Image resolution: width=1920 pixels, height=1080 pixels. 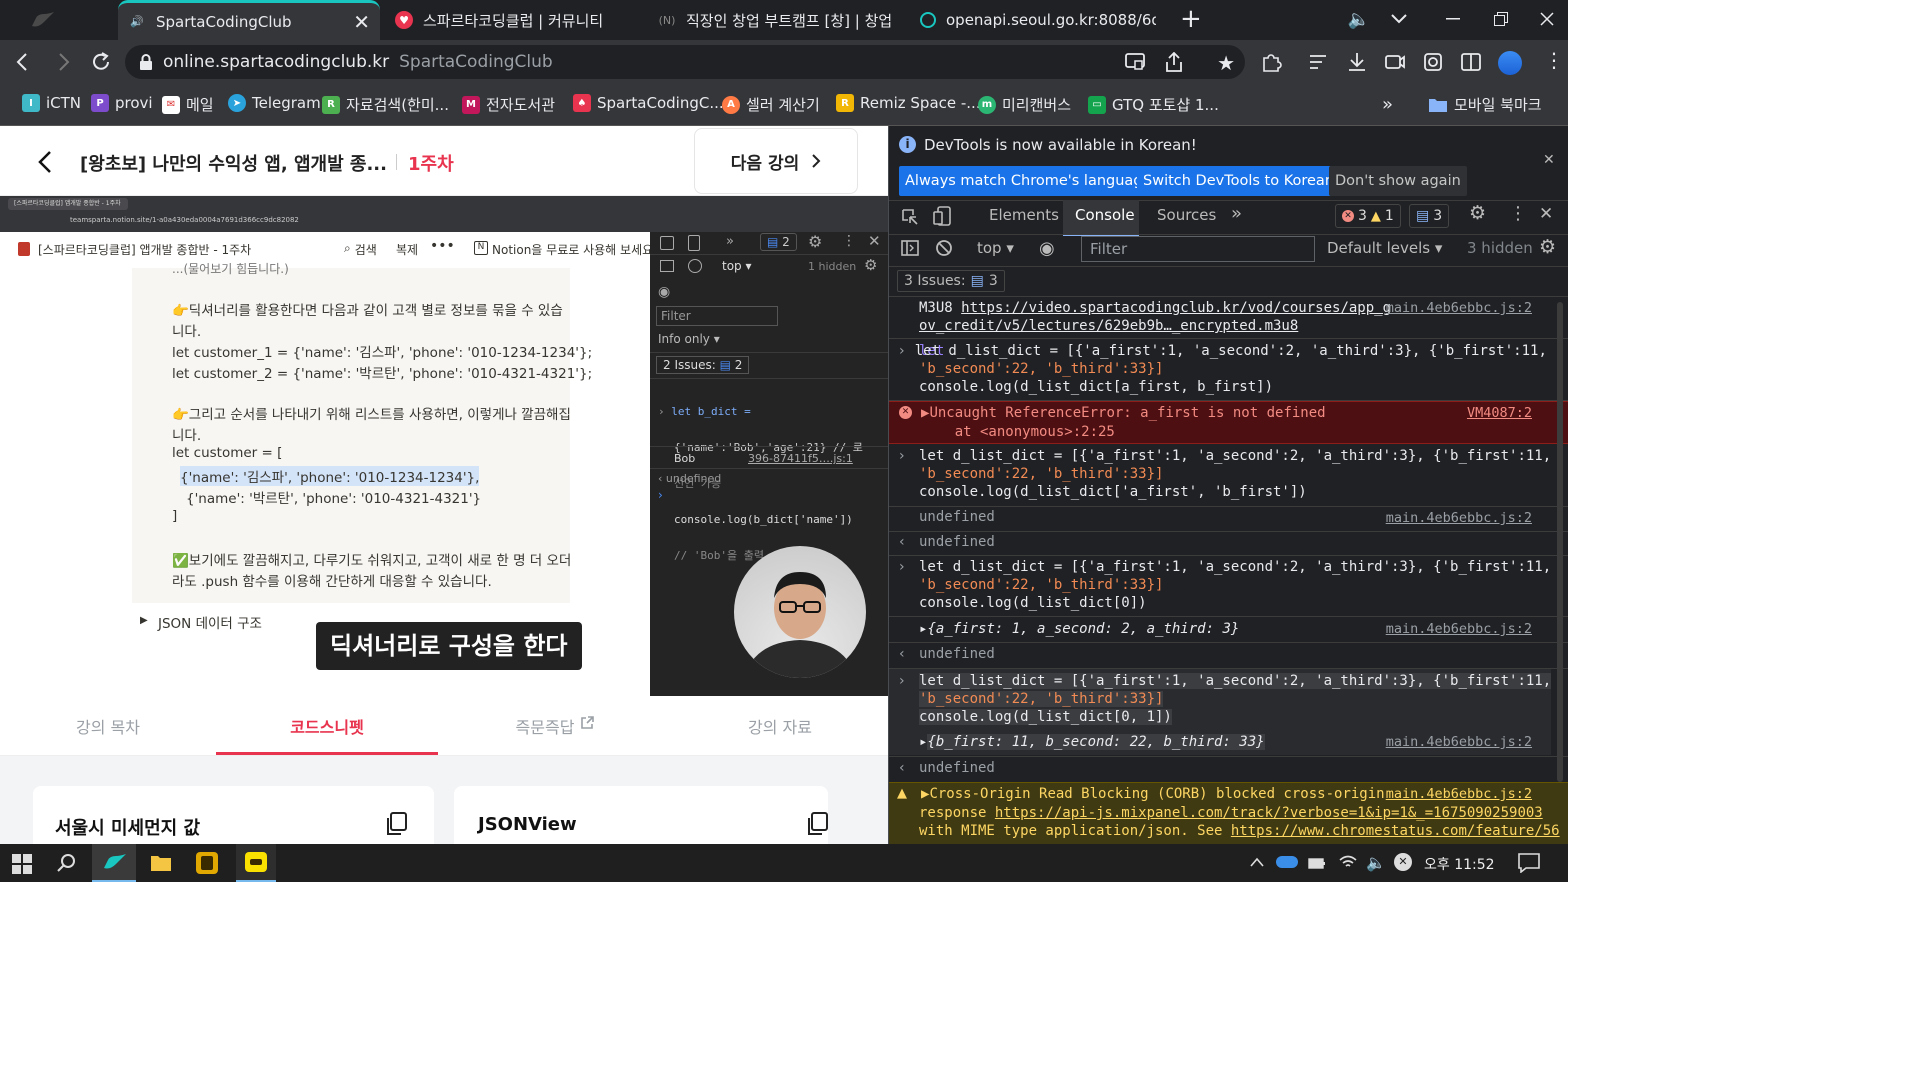 What do you see at coordinates (63, 62) in the screenshot?
I see `forward-icon` at bounding box center [63, 62].